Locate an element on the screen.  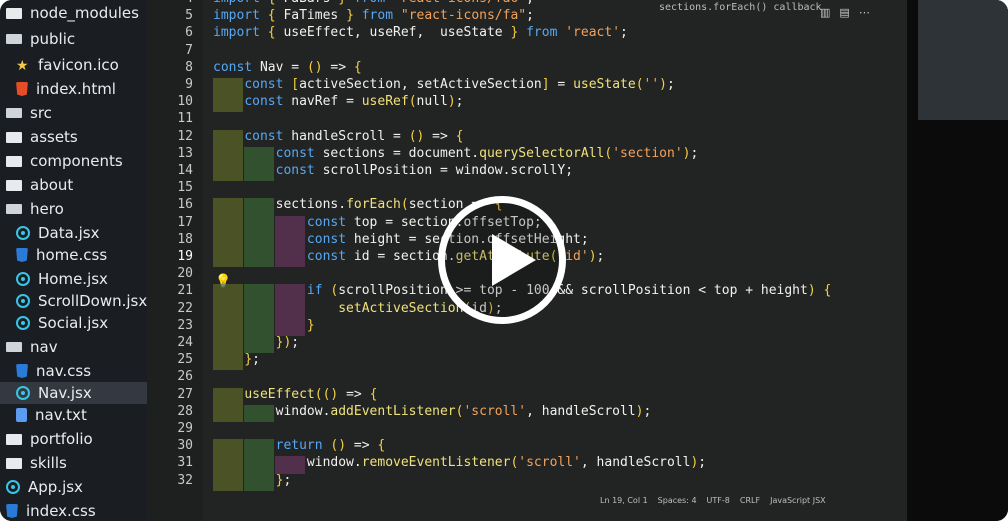
code-line: useEffect(() => { is located at coordinates (295, 394).